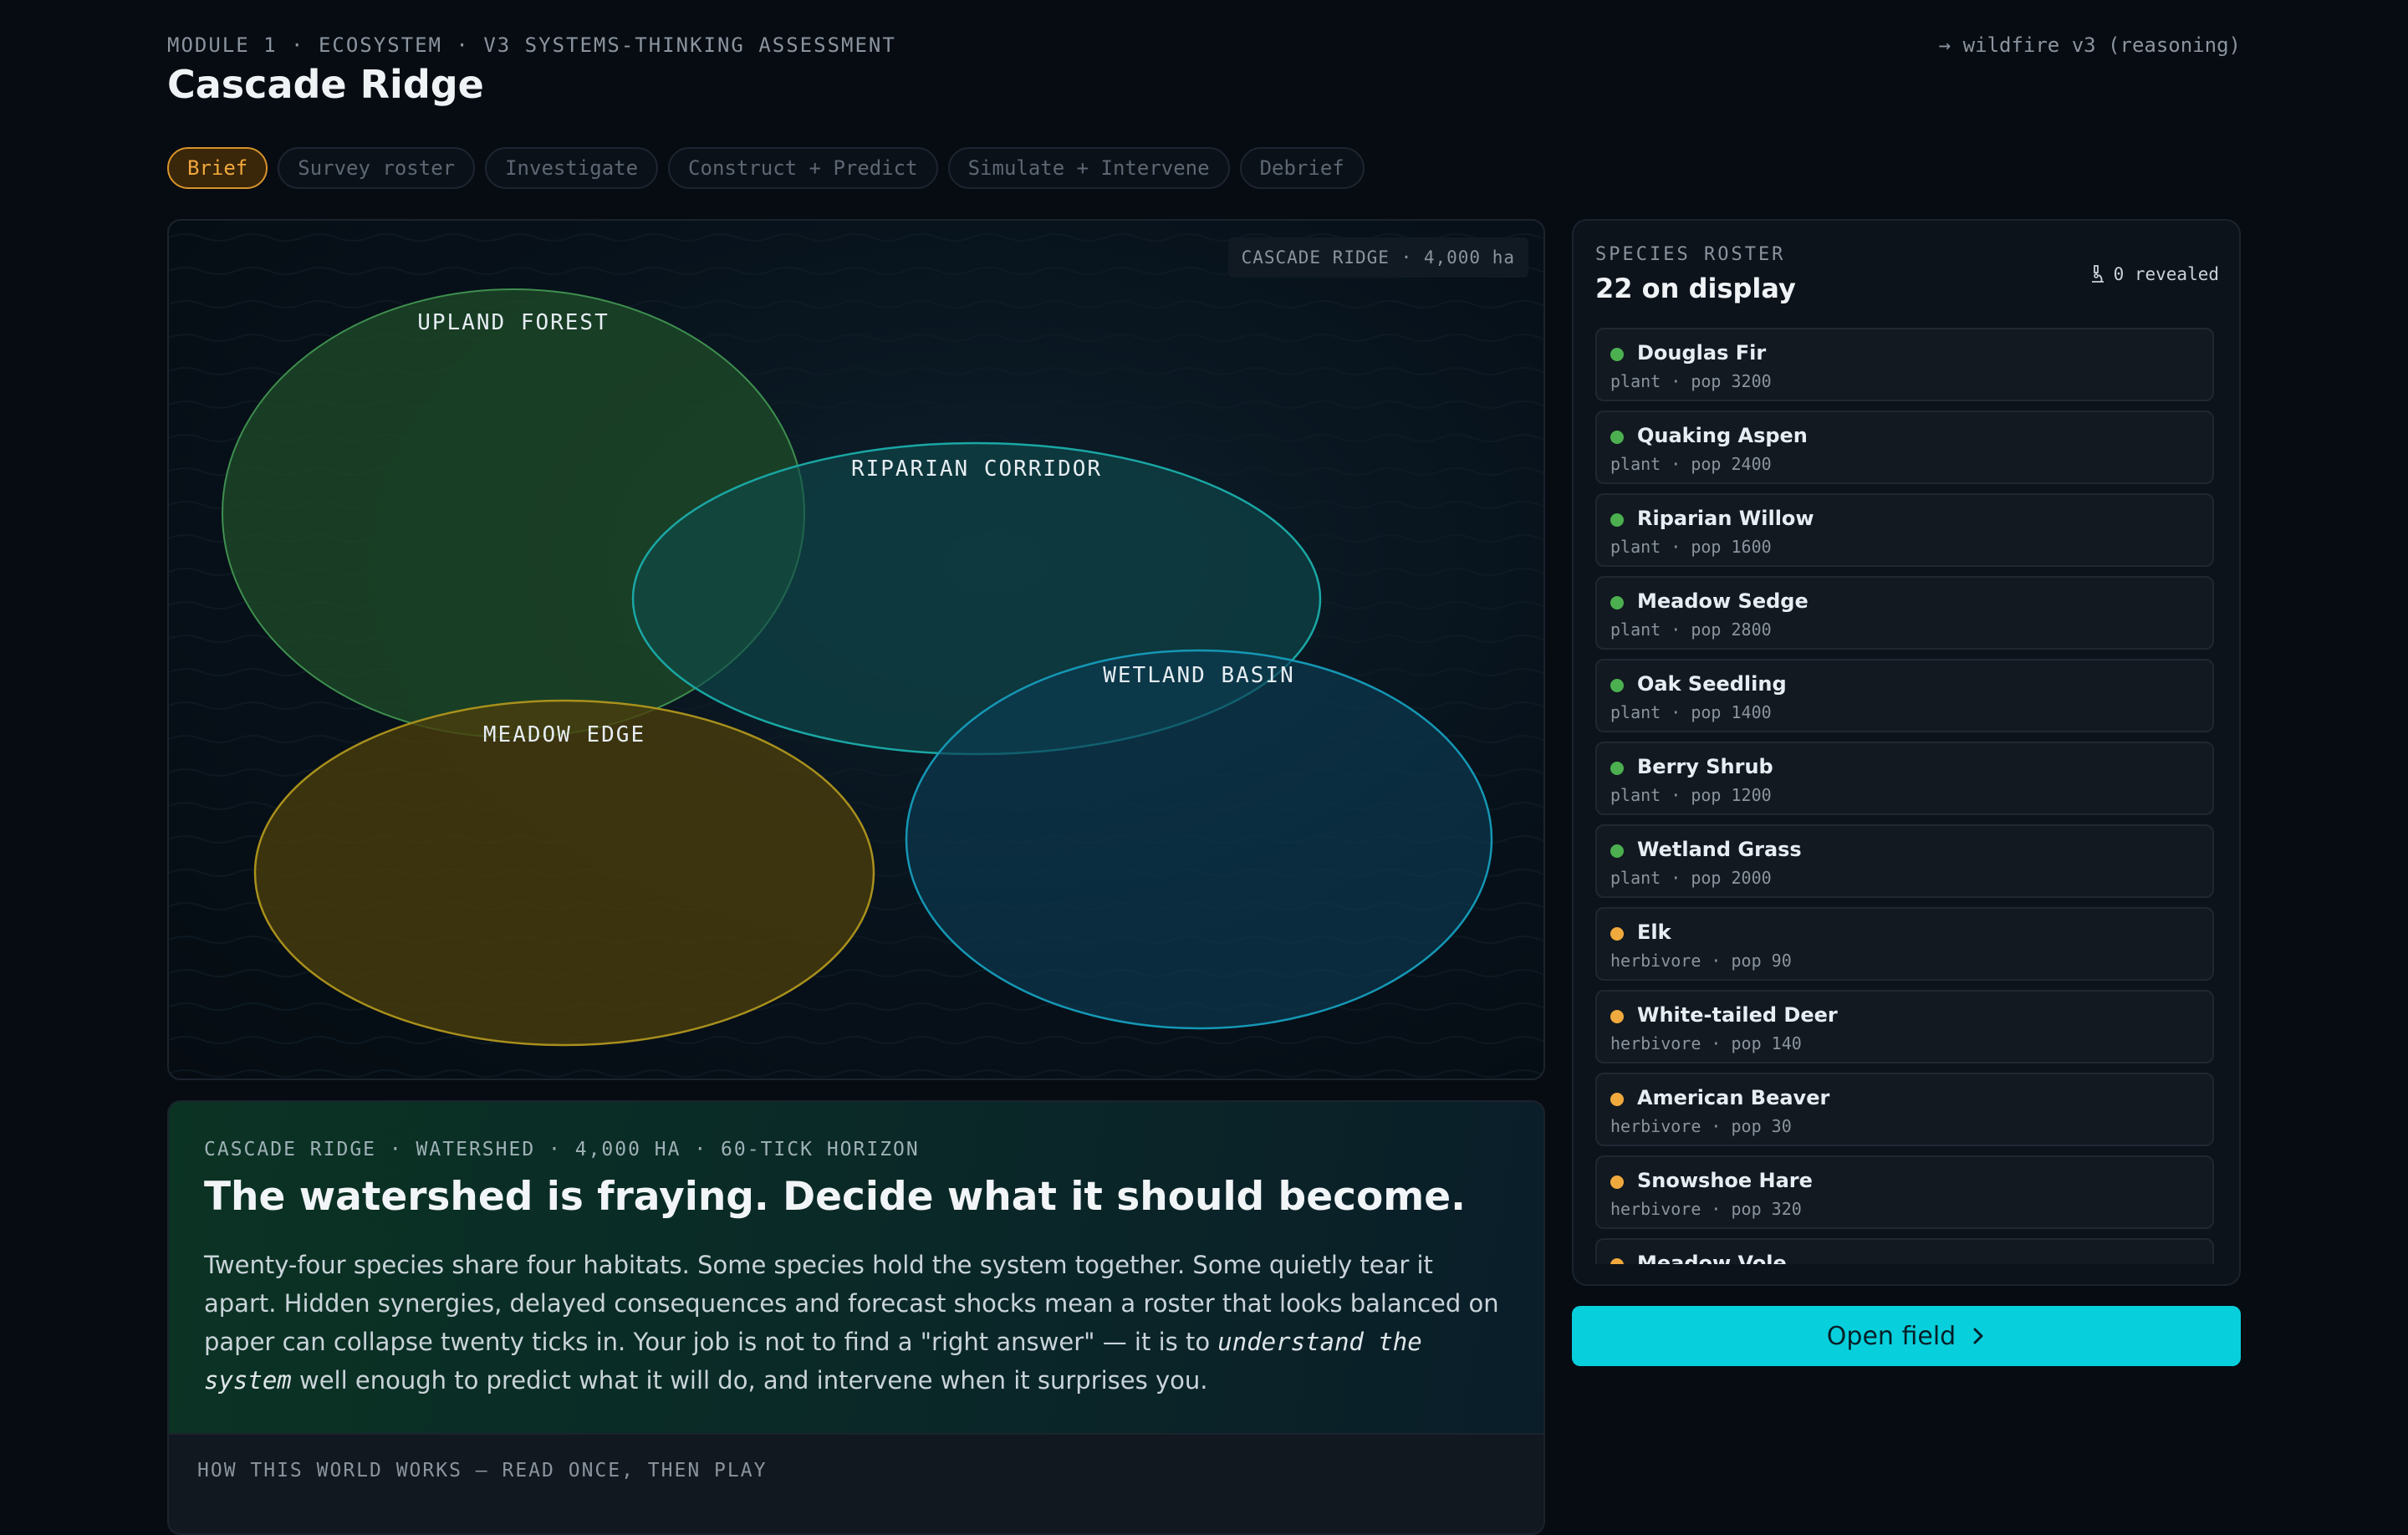  What do you see at coordinates (1706, 1209) in the screenshot?
I see `species-meta: herbivore · pop 320` at bounding box center [1706, 1209].